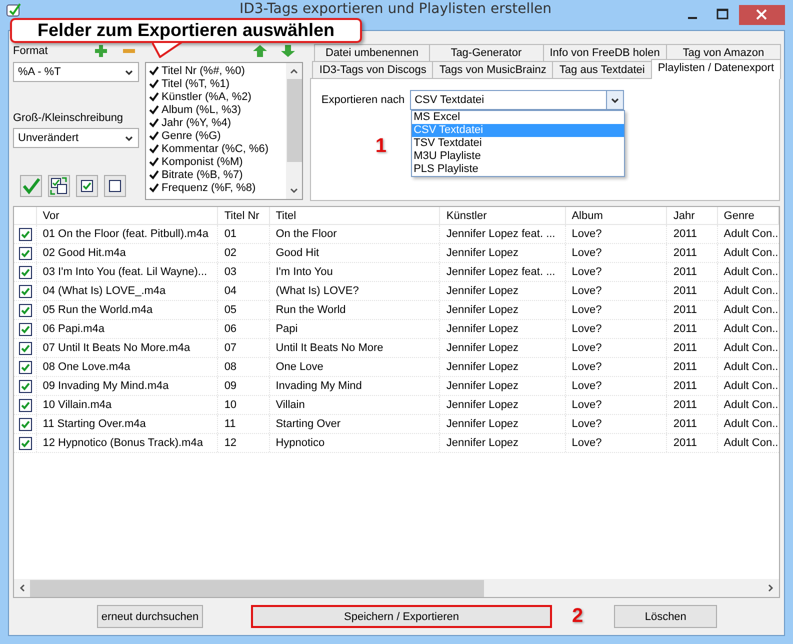 The width and height of the screenshot is (793, 644). Describe the element at coordinates (294, 191) in the screenshot. I see `scroll-down-icon` at that location.